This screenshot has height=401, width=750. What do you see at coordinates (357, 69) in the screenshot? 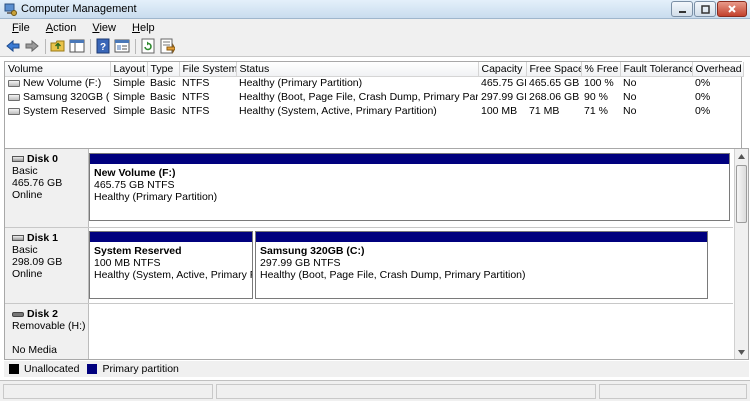
I see `column-header-status: Status` at bounding box center [357, 69].